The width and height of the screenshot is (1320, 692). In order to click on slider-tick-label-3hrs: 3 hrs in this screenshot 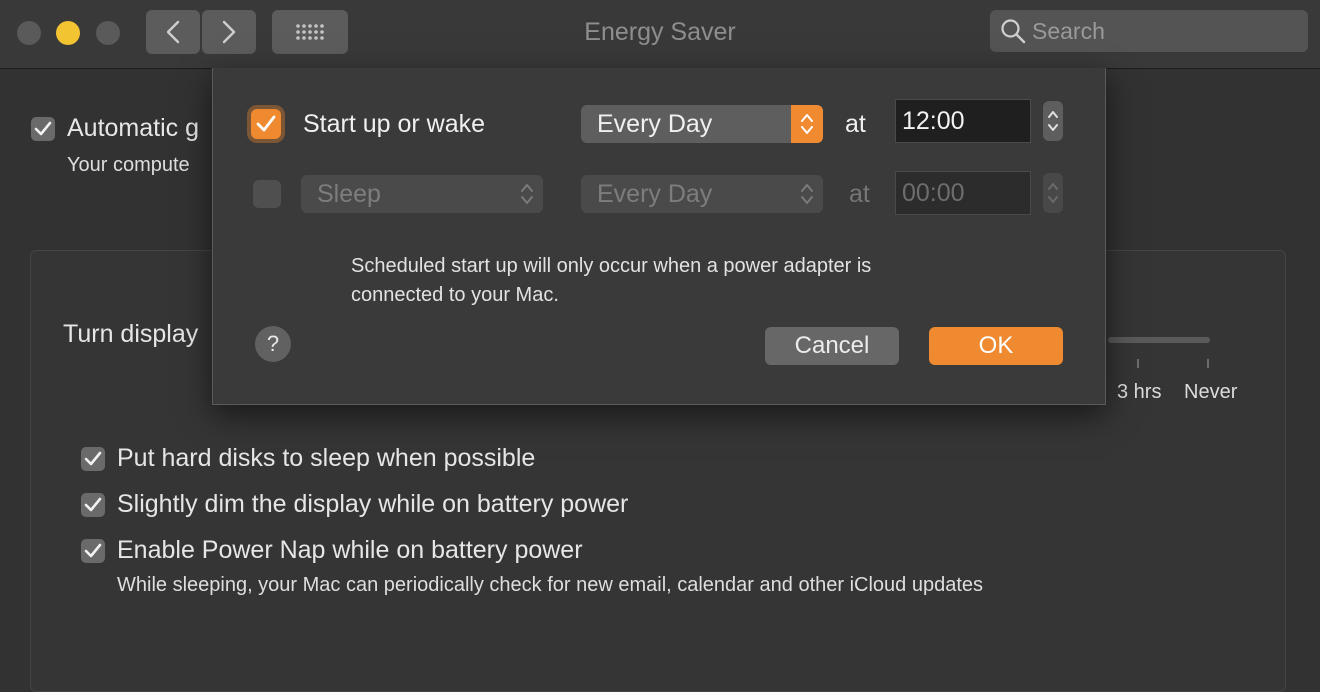, I will do `click(1139, 392)`.